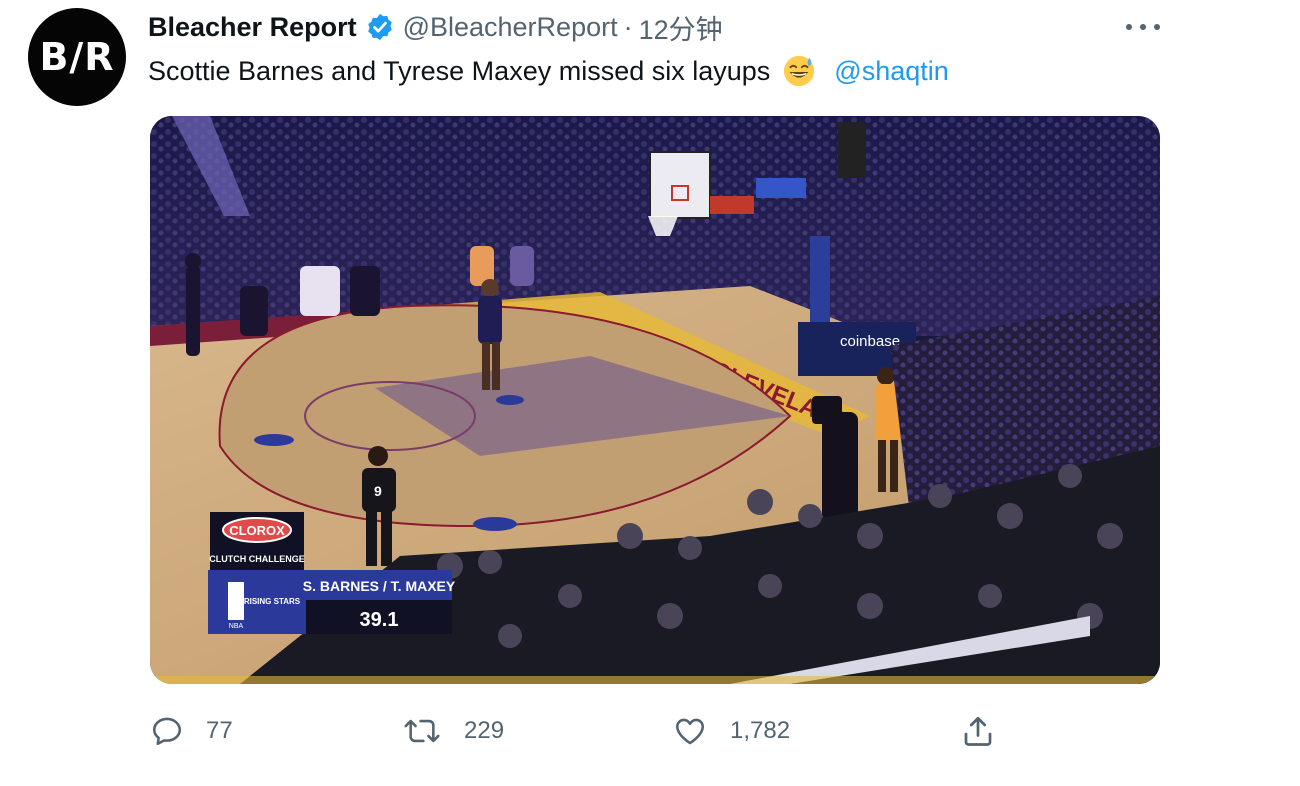 This screenshot has width=1300, height=786. What do you see at coordinates (252, 27) in the screenshot?
I see `display-name: Bleacher Report` at bounding box center [252, 27].